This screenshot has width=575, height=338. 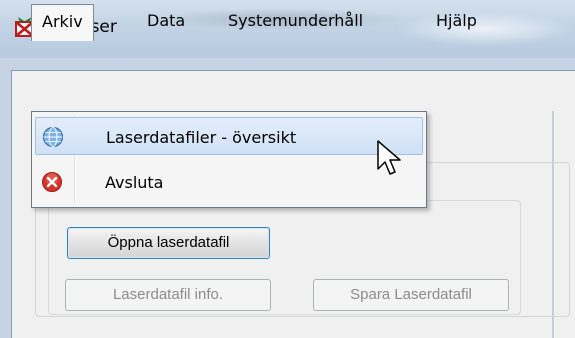 What do you see at coordinates (62, 22) in the screenshot?
I see `menu-arkiv: Arkiv` at bounding box center [62, 22].